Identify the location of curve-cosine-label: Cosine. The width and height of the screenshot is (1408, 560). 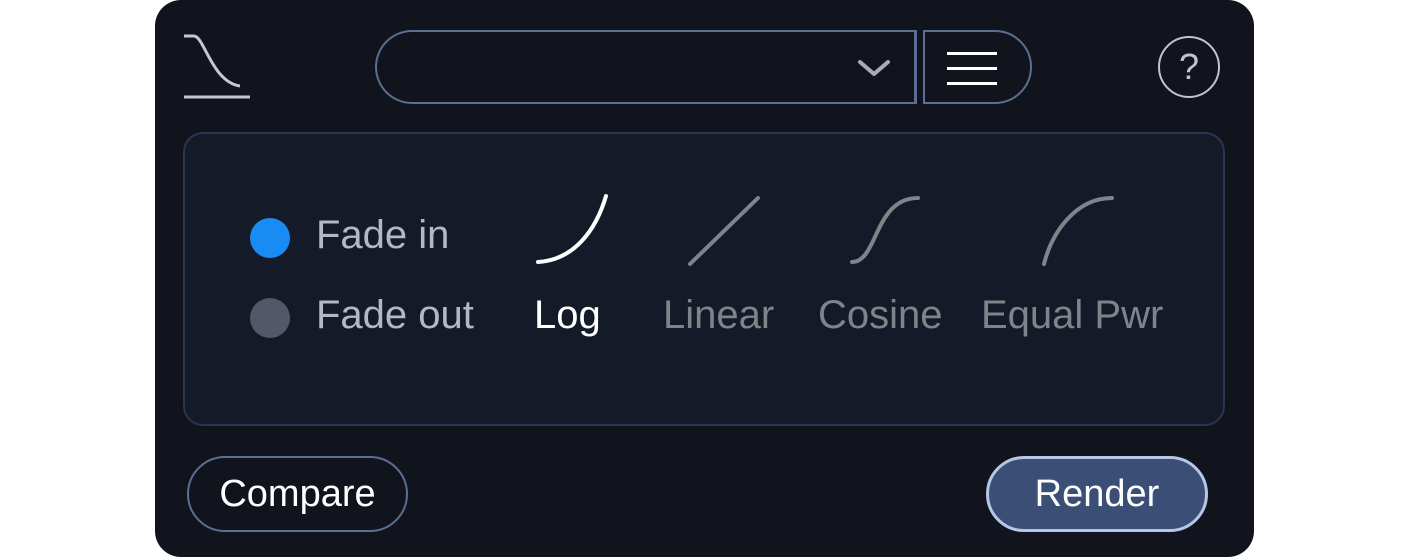
(880, 315).